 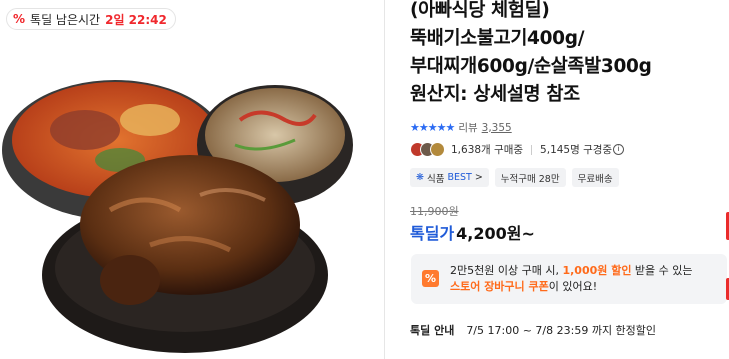 What do you see at coordinates (19, 19) in the screenshot?
I see `percent-icon: %` at bounding box center [19, 19].